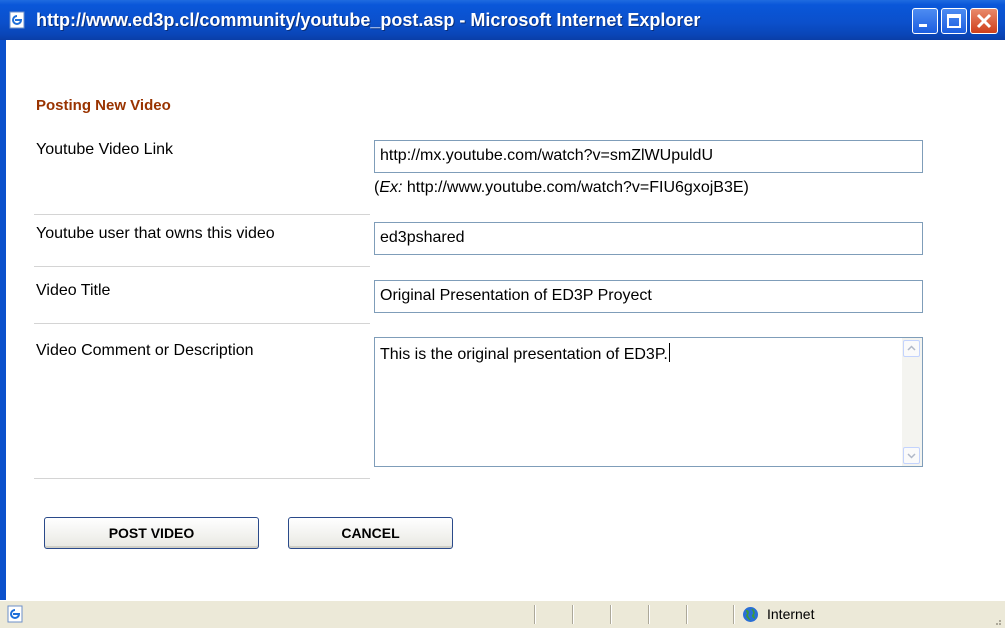  Describe the element at coordinates (370, 533) in the screenshot. I see `cancel-button: CANCEL` at that location.